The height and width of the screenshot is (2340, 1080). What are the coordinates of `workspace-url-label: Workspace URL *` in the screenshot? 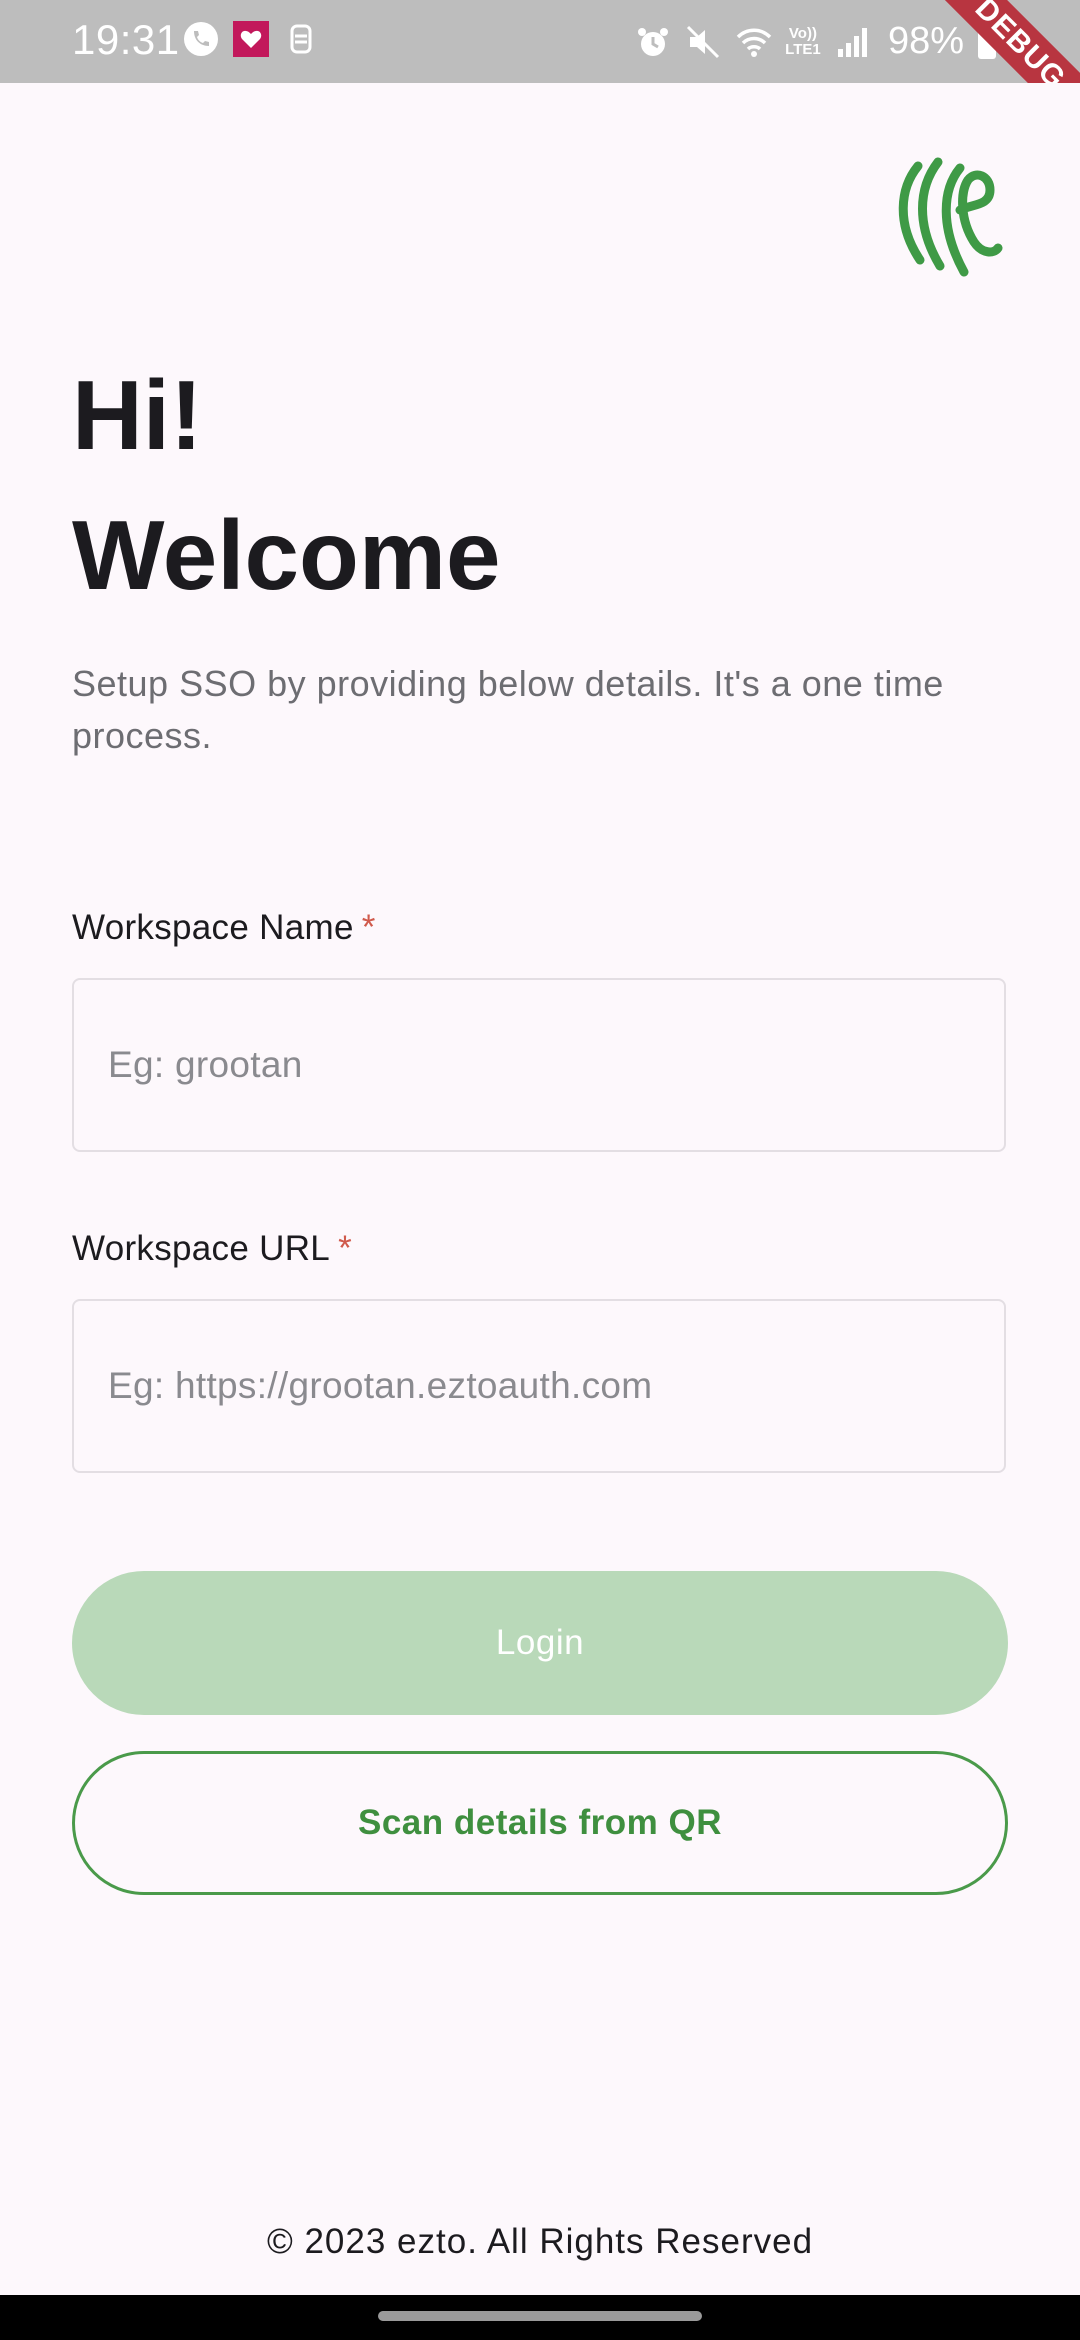 It's located at (212, 1249).